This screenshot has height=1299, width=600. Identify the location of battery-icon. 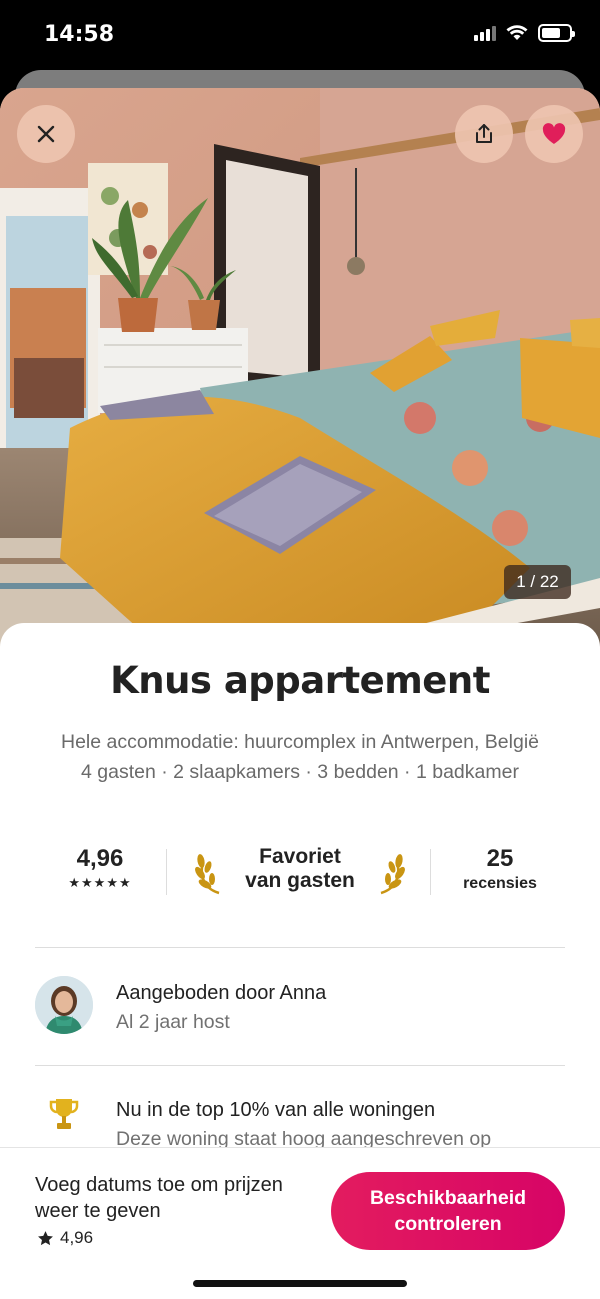
(556, 33).